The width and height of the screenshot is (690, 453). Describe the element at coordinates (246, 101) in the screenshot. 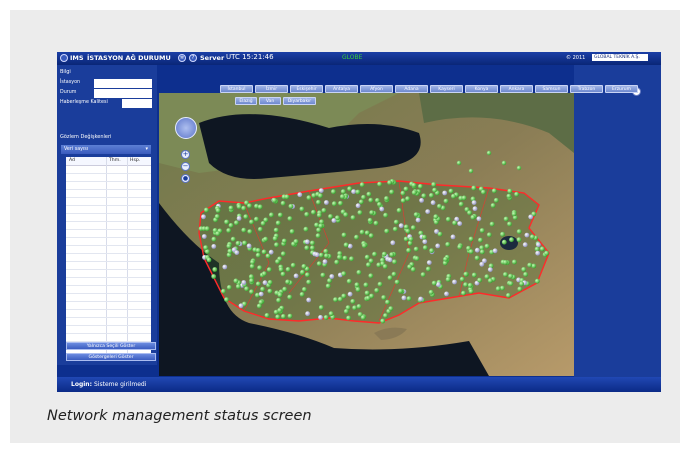

I see `city-button: Elazığ` at that location.